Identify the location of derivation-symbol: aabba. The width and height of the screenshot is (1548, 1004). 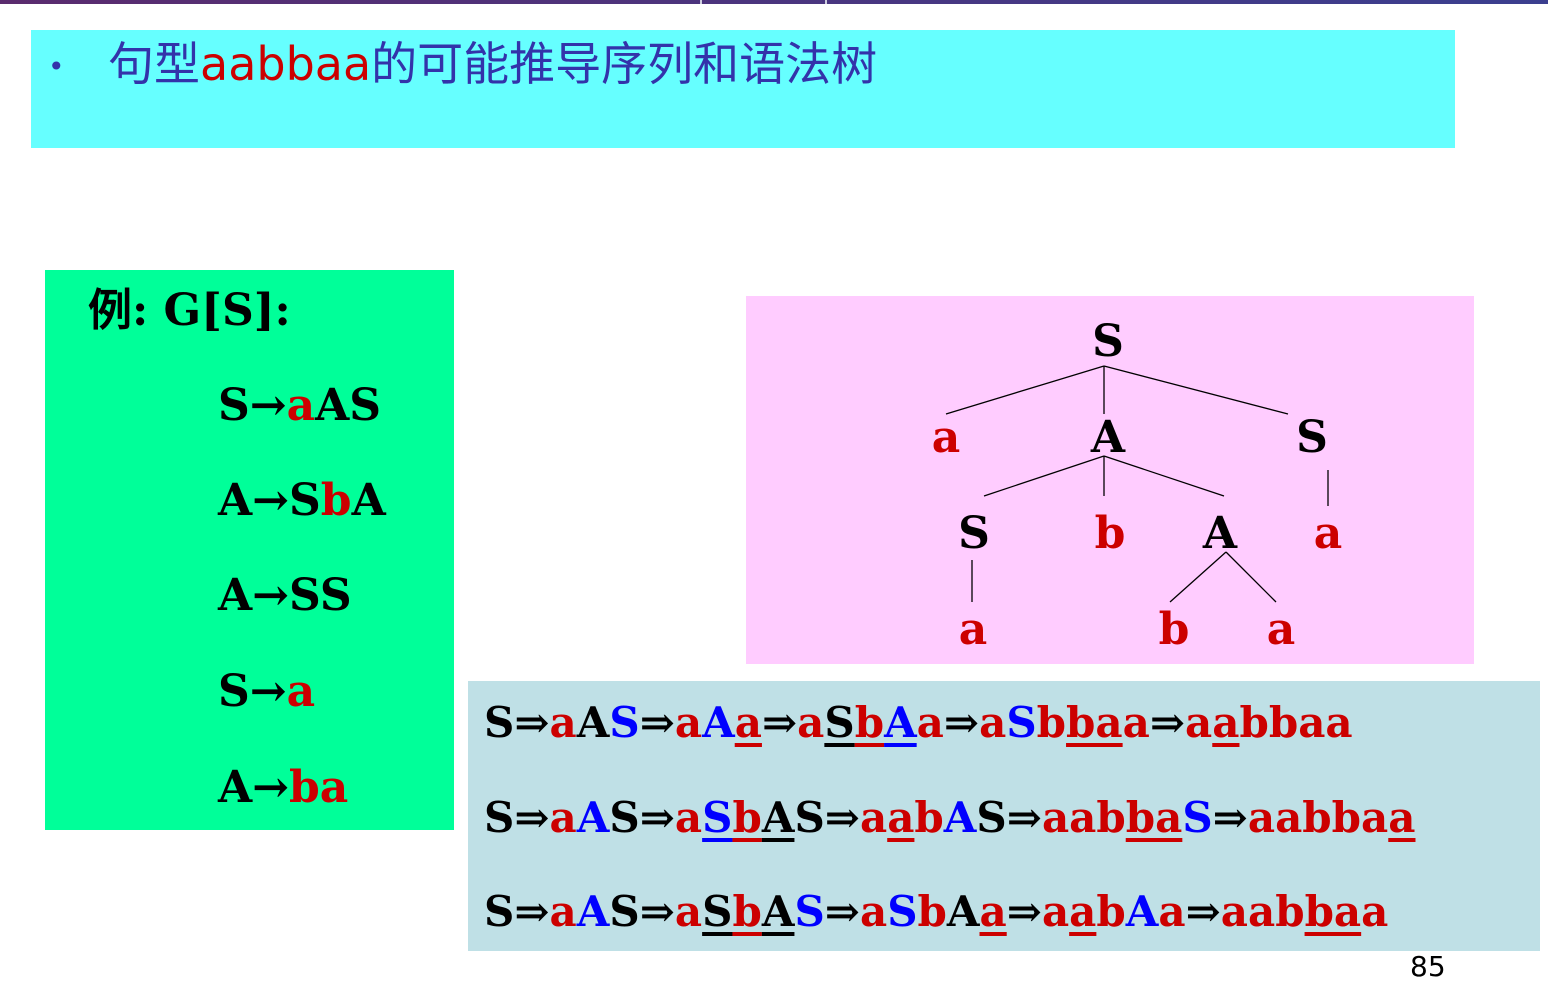
(1318, 817).